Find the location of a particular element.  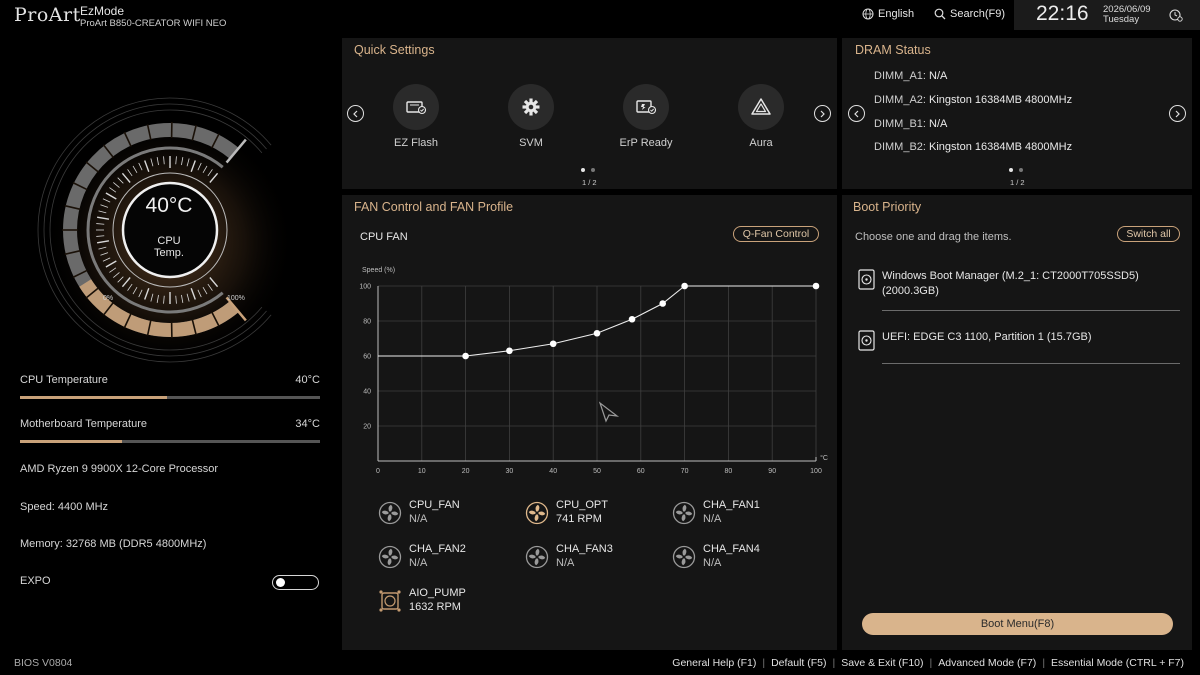

ez-flash-button: EZ Flash is located at coordinates (416, 116).